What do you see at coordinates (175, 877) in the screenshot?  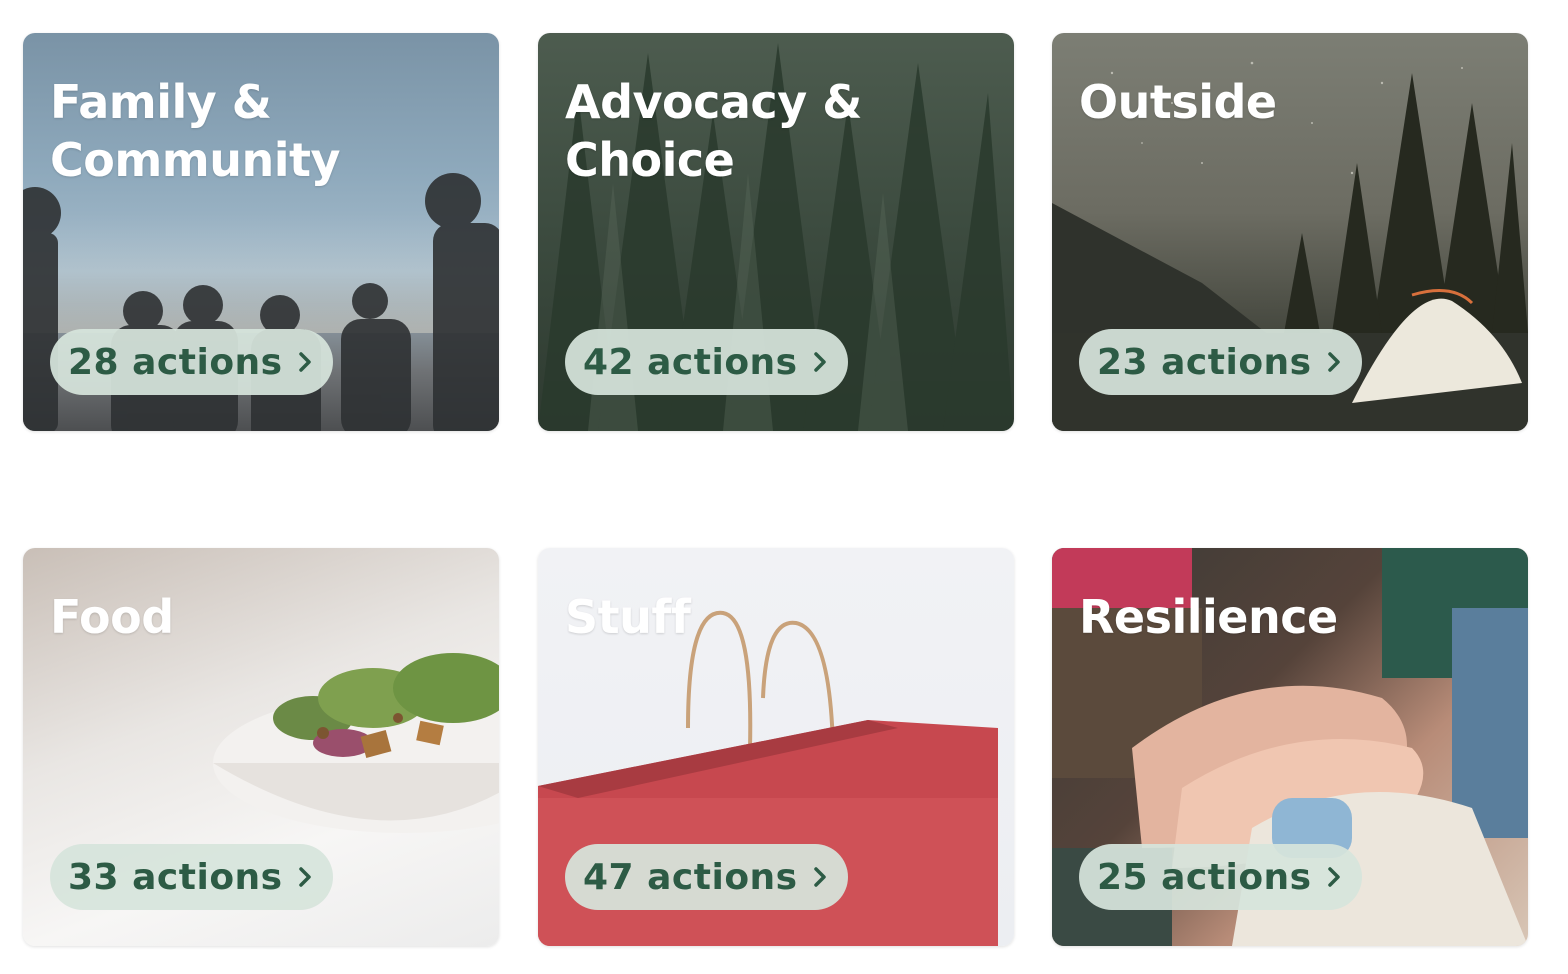 I see `actions-count-label: 33 actions` at bounding box center [175, 877].